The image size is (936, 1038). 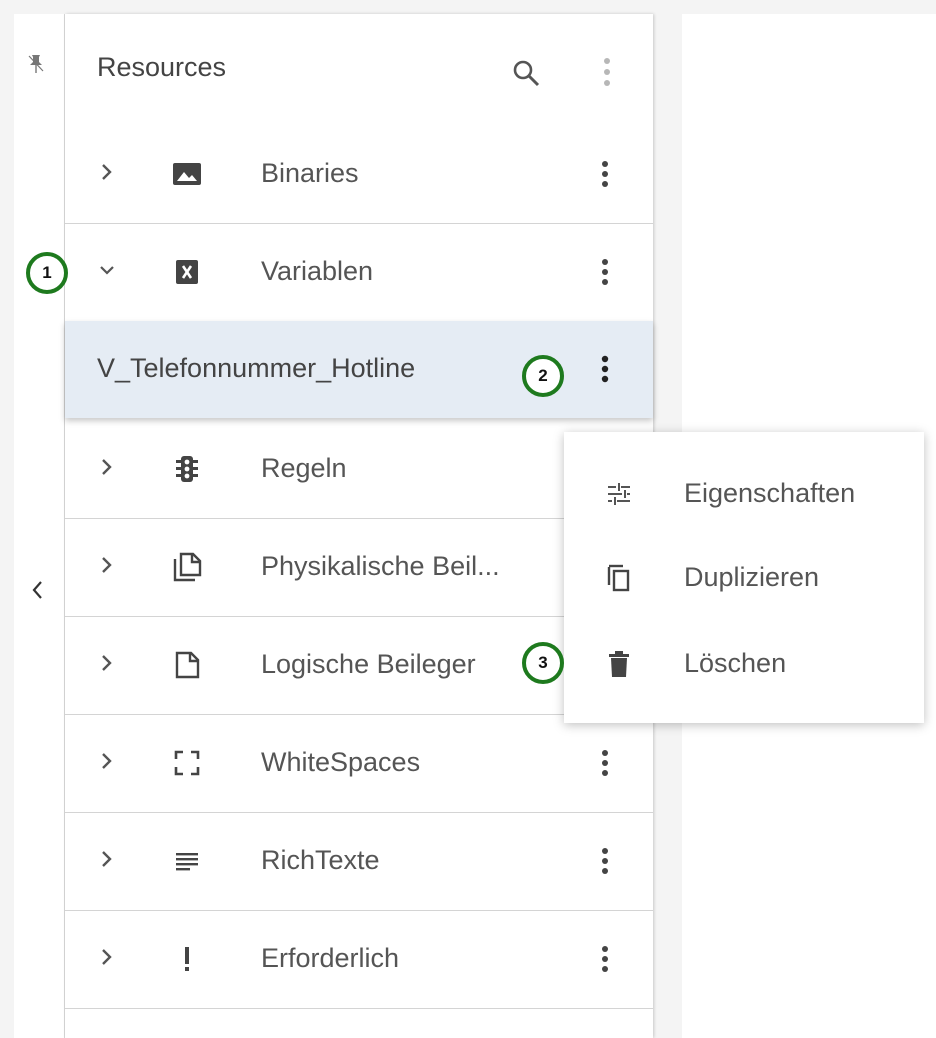 I want to click on menu-item-loeschen: Löschen, so click(x=744, y=664).